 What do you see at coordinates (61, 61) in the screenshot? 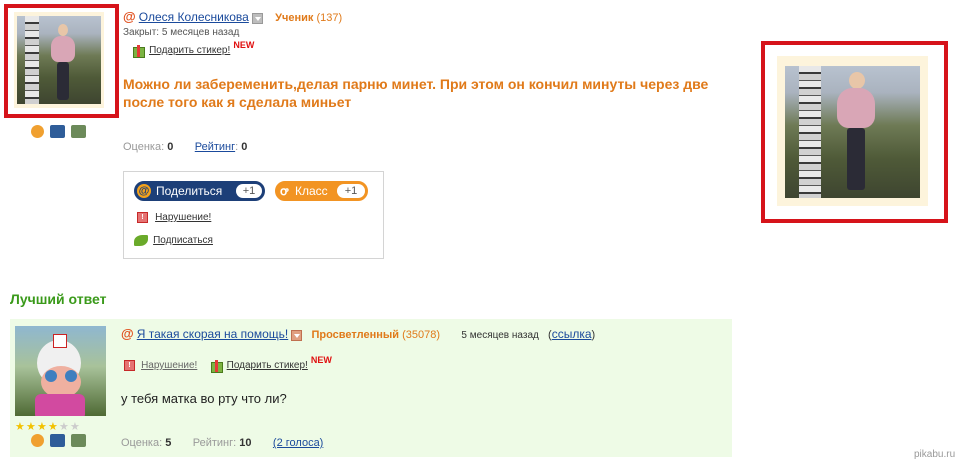
I see `highlight-frame-small` at bounding box center [61, 61].